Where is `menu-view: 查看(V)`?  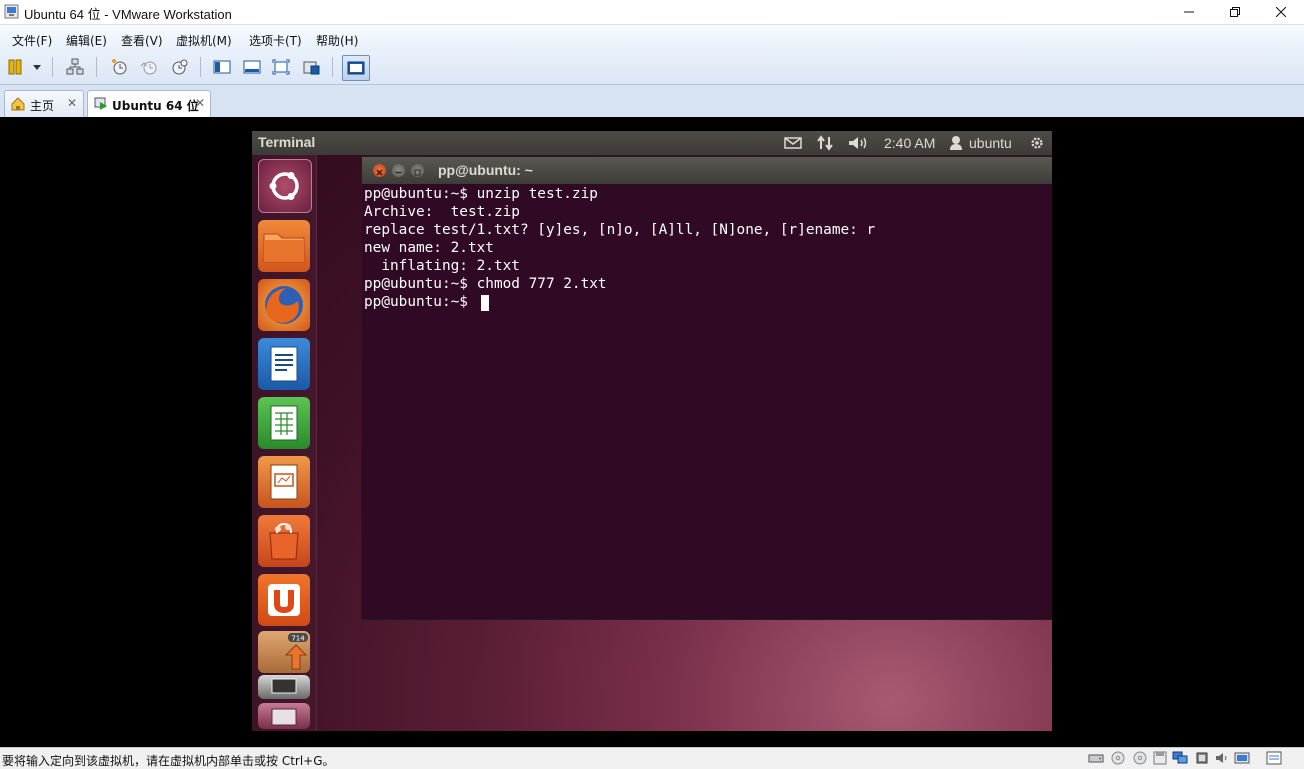
menu-view: 查看(V) is located at coordinates (142, 40).